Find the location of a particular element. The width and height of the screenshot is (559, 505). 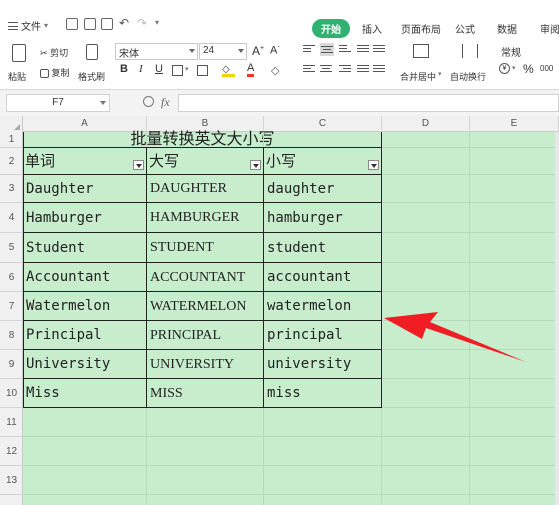

font-name-select: 宋体 is located at coordinates (156, 51).